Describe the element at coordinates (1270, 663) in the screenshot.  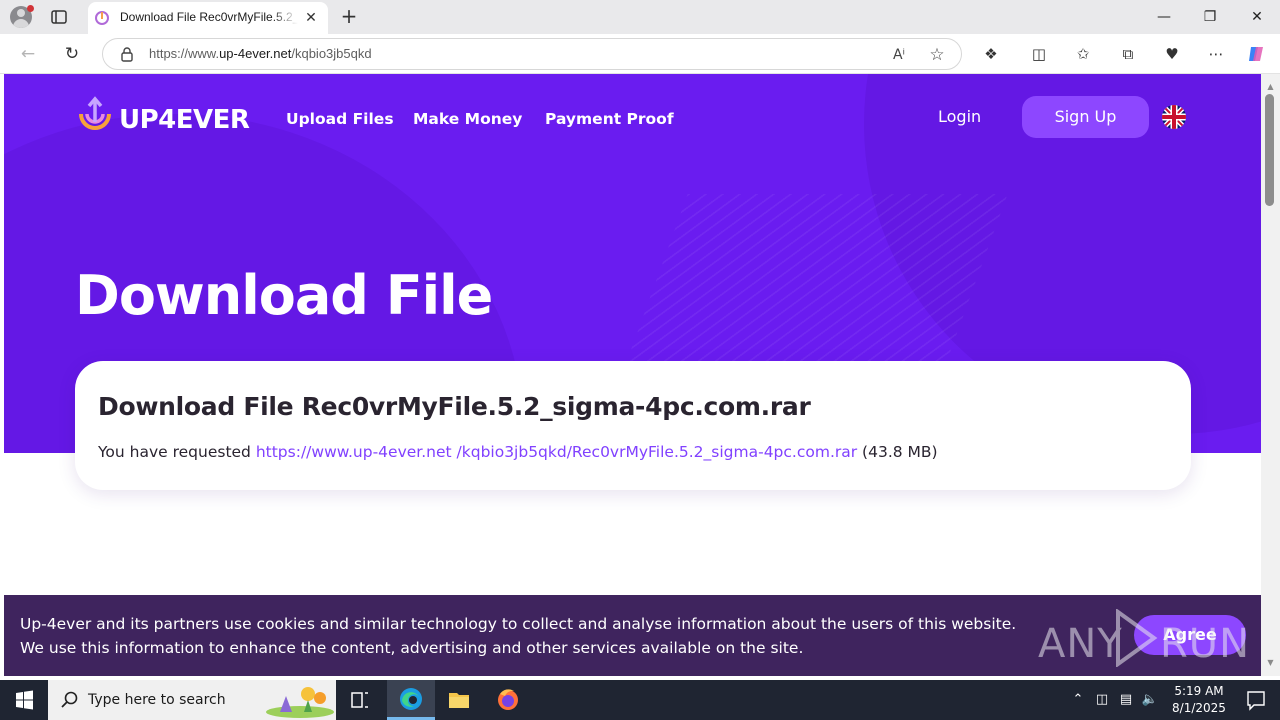
I see `scroll-down-arrow-icon: ▼` at that location.